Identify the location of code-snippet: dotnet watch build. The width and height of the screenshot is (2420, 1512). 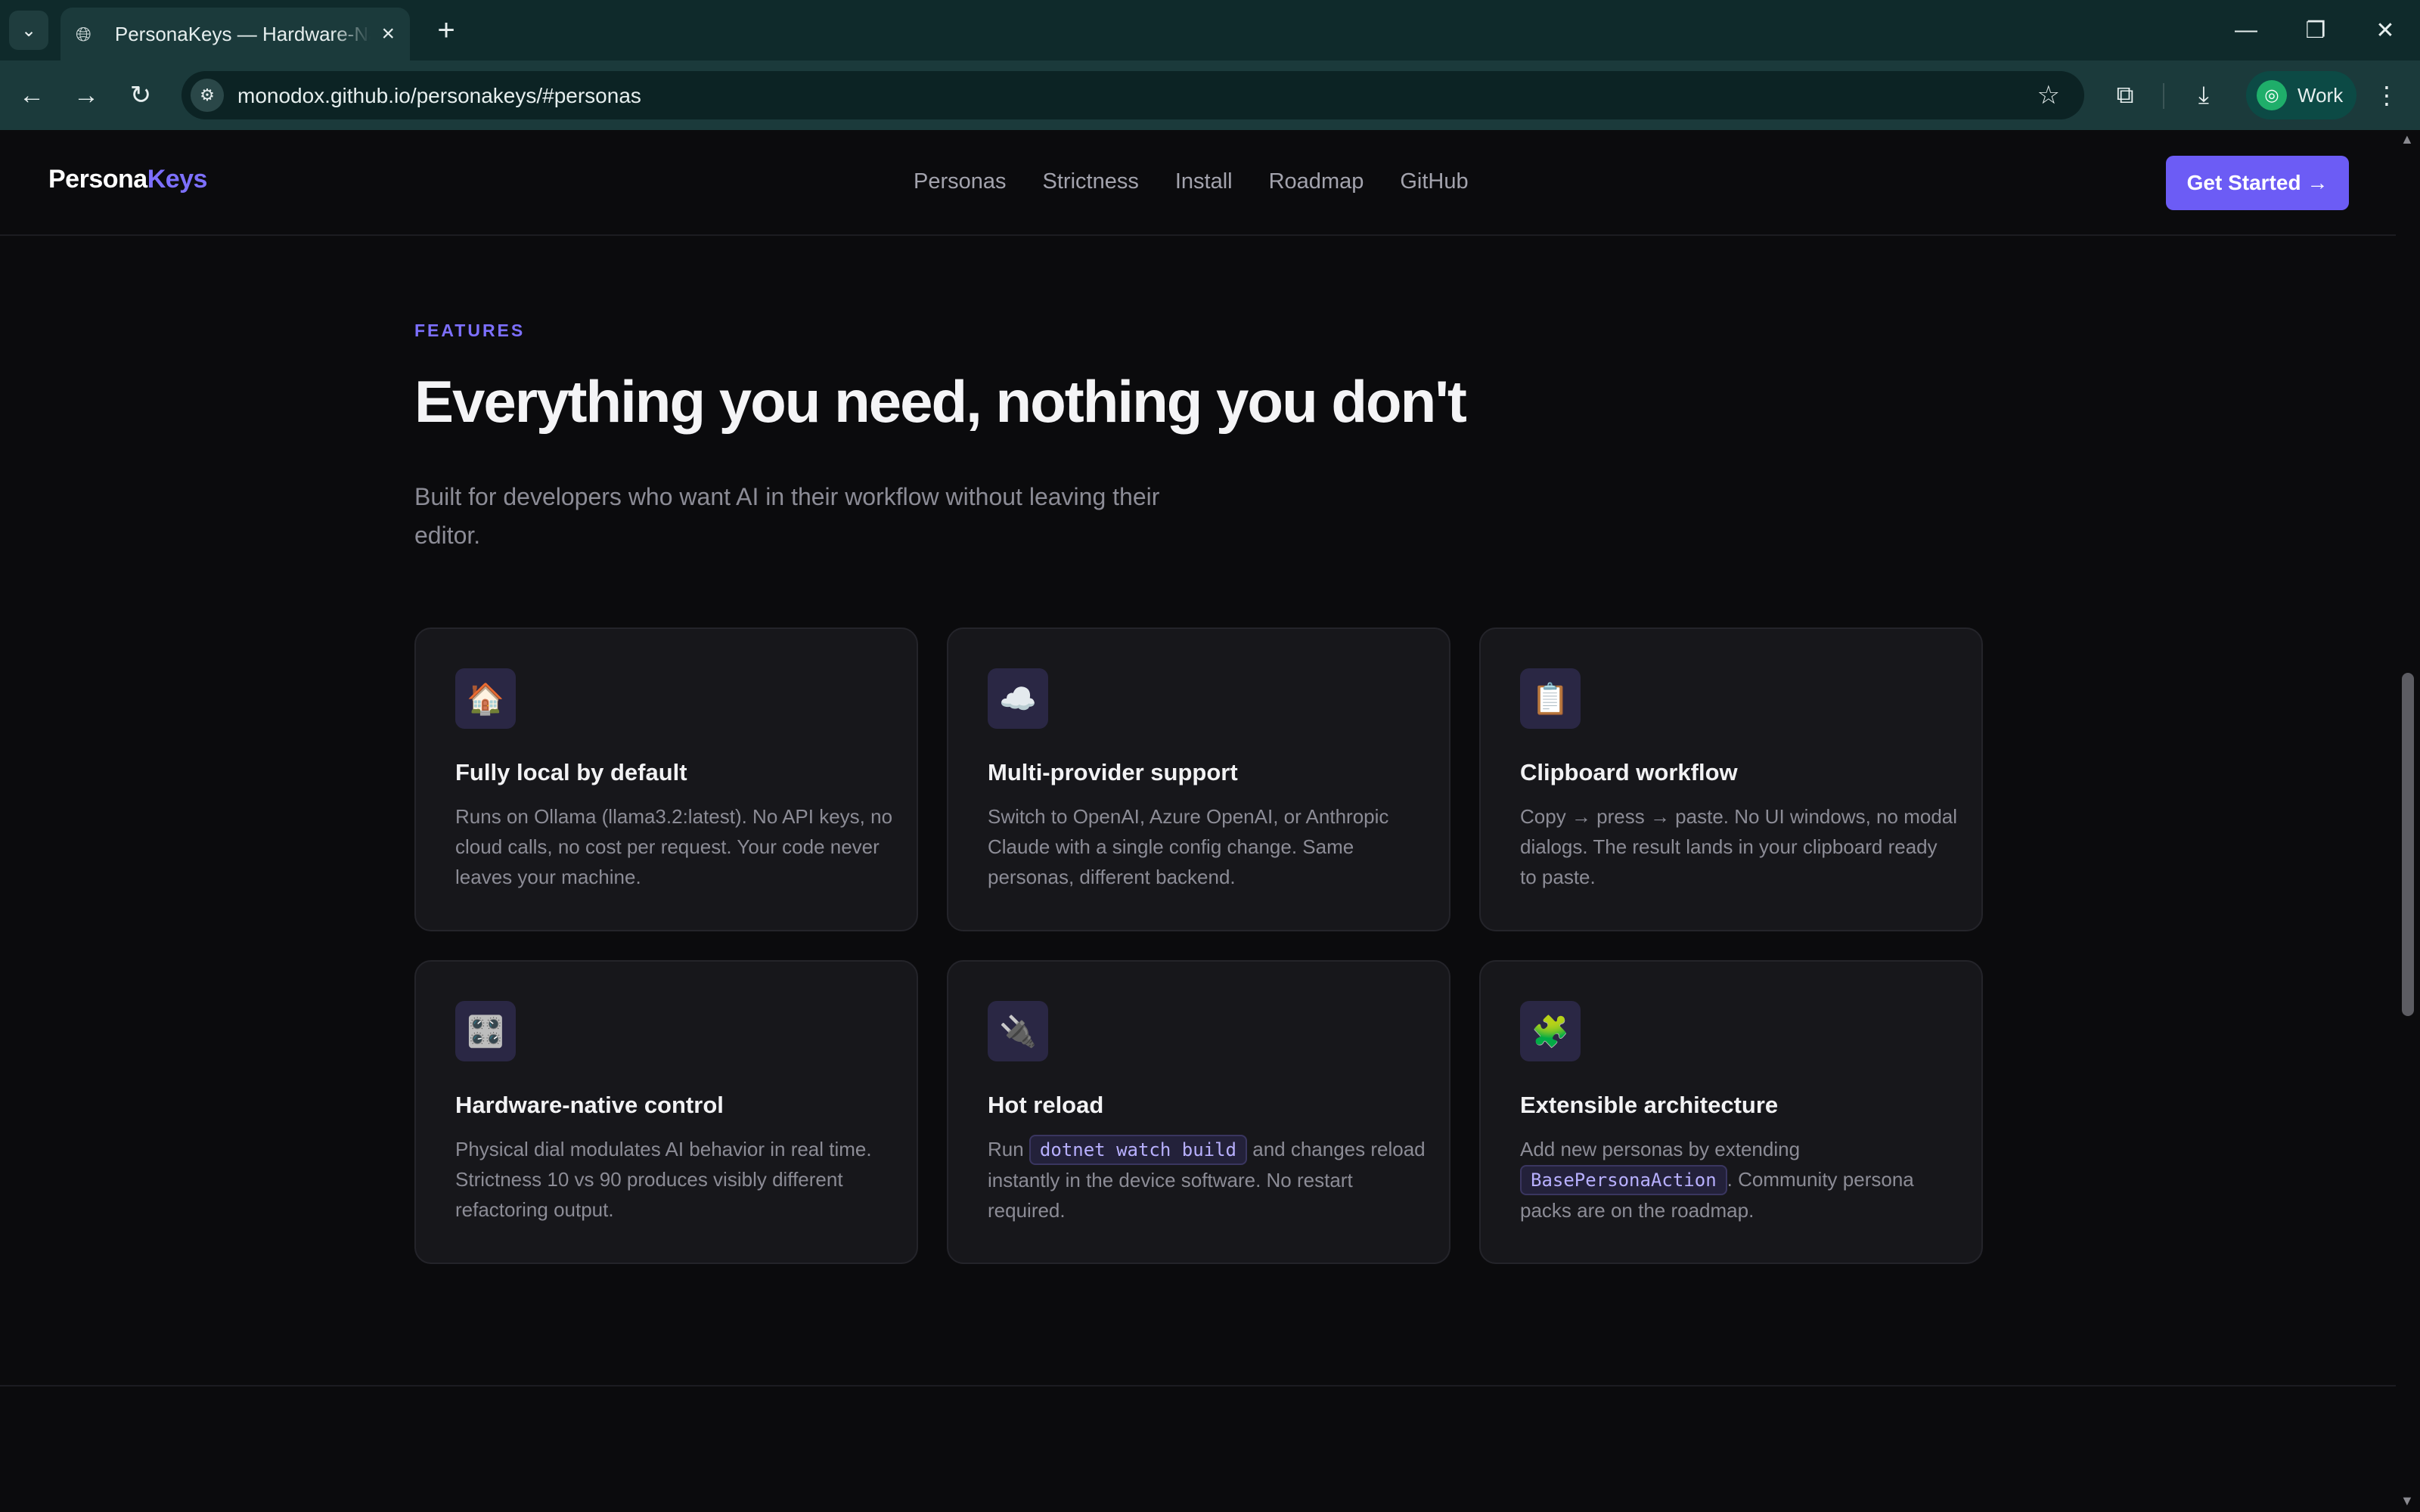
(1138, 1150).